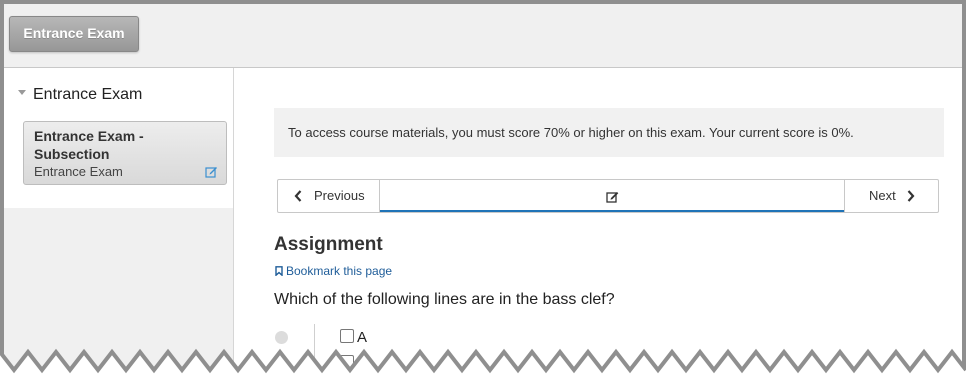  I want to click on bookmark-button: Bookmark this page, so click(333, 271).